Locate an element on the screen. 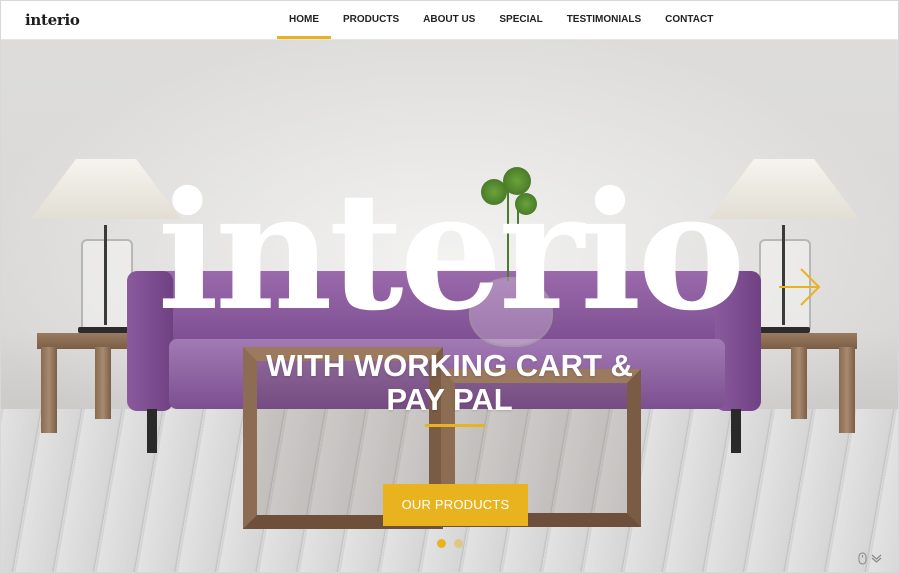  nav-testimonials: TESTIMONIALS is located at coordinates (604, 20).